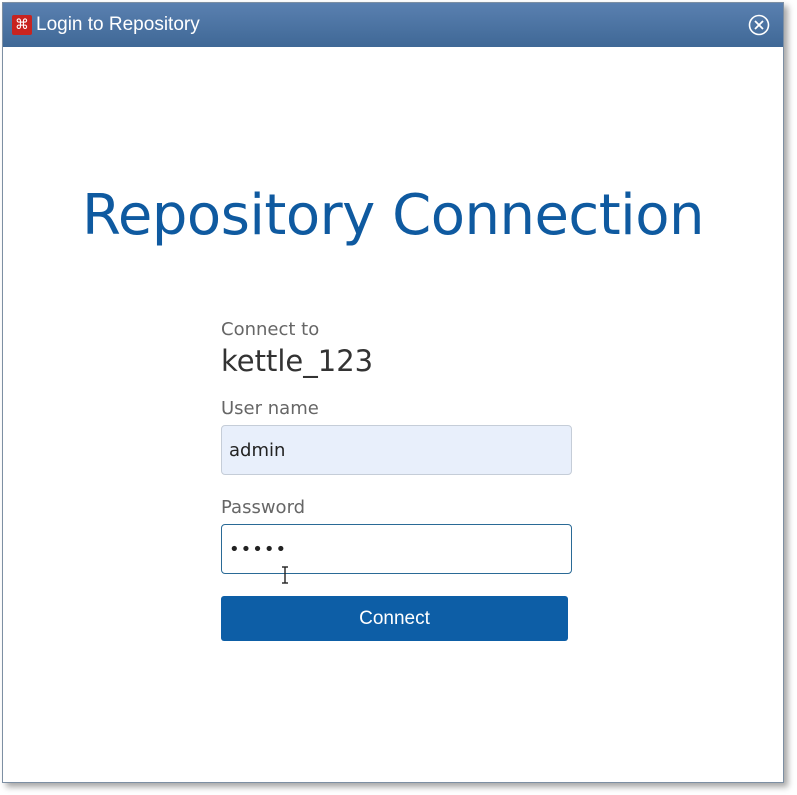  What do you see at coordinates (393, 25) in the screenshot?
I see `title-bar: ⌘ Login to Repository` at bounding box center [393, 25].